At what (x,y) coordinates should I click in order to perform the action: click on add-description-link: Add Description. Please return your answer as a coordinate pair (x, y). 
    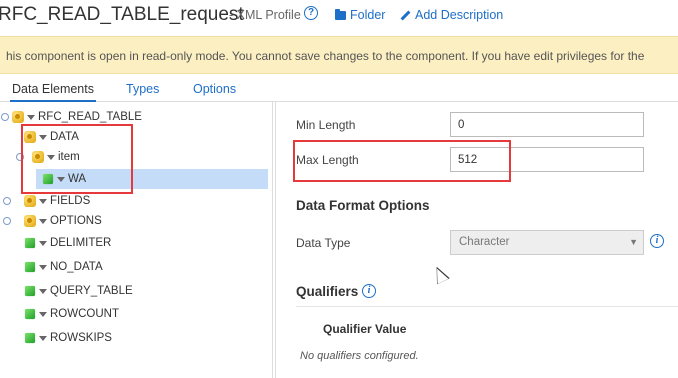
    Looking at the image, I should click on (451, 15).